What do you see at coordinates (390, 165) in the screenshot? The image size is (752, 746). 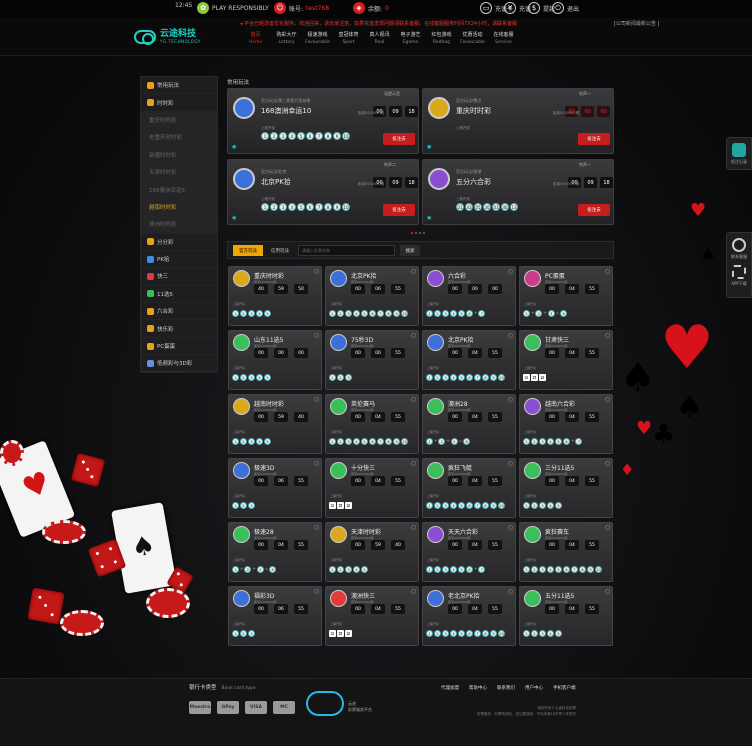 I see `sound-select: 铃声二` at bounding box center [390, 165].